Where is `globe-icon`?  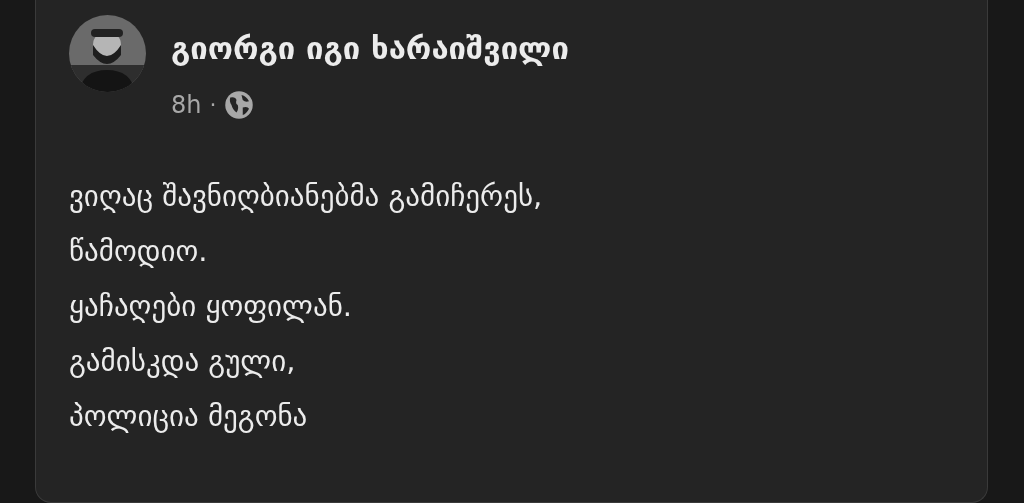 globe-icon is located at coordinates (239, 105).